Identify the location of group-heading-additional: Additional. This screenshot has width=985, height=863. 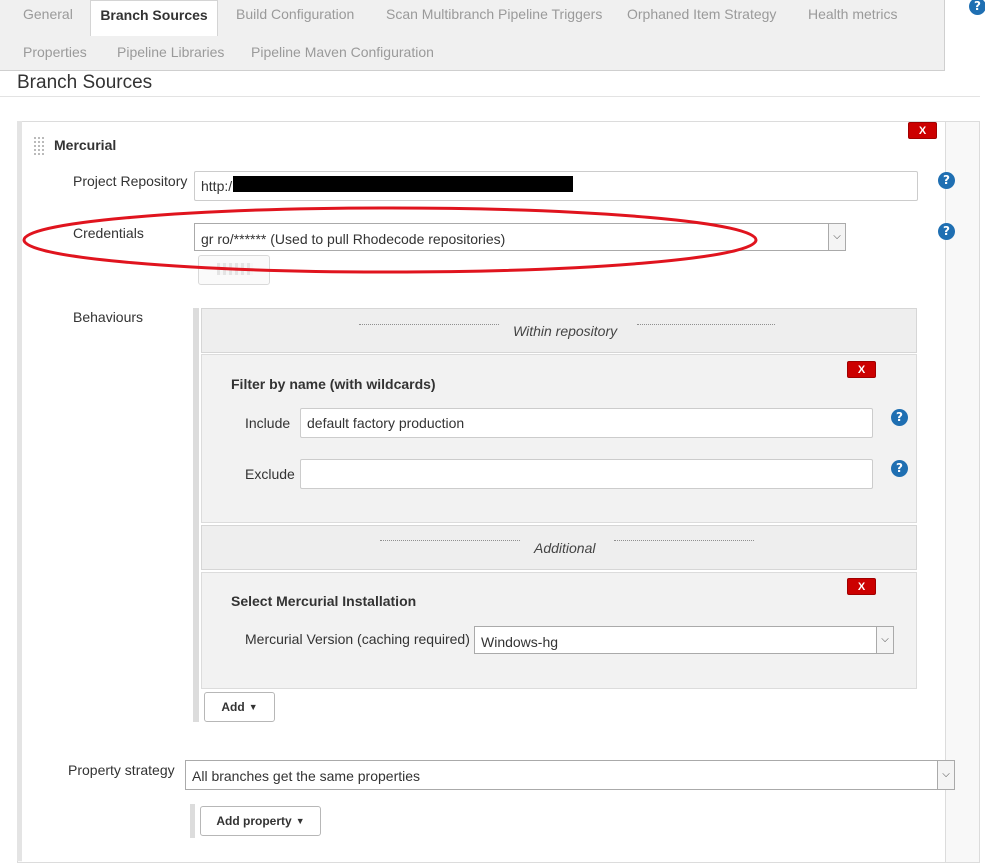
(559, 547).